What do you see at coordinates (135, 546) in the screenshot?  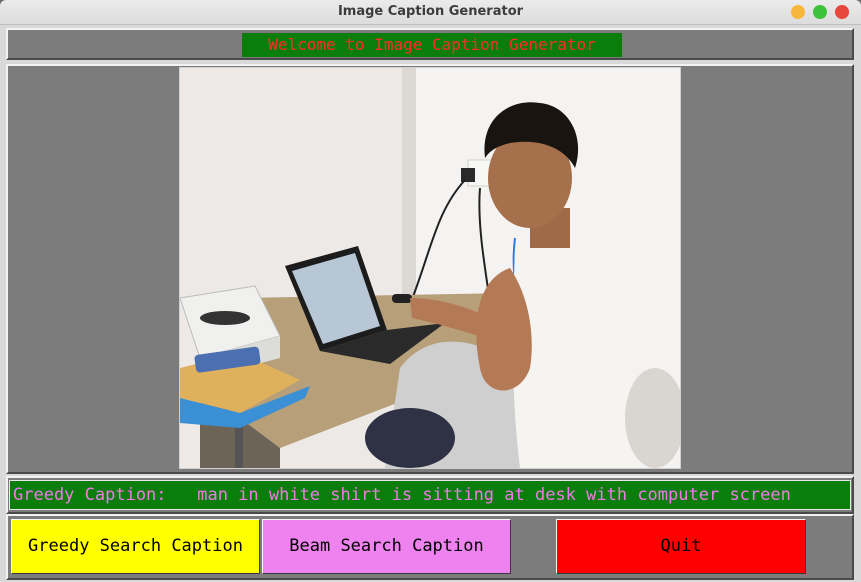 I see `greedy-search-button: Greedy Search Caption` at bounding box center [135, 546].